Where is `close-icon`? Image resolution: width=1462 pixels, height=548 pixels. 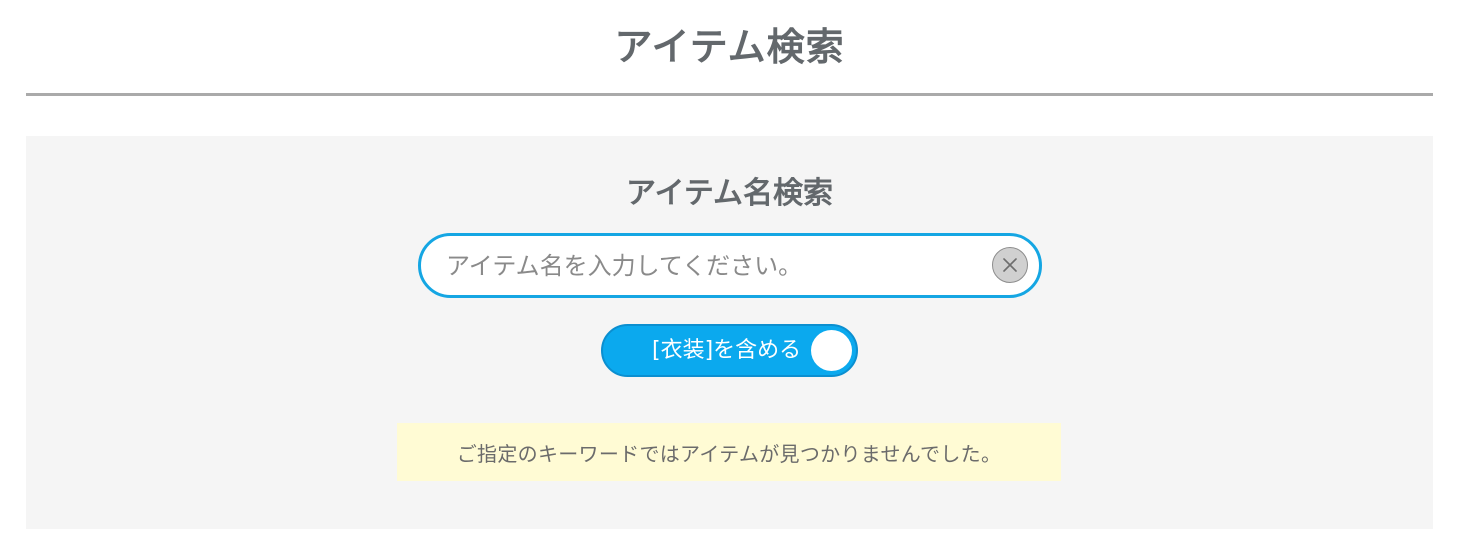
close-icon is located at coordinates (1010, 265).